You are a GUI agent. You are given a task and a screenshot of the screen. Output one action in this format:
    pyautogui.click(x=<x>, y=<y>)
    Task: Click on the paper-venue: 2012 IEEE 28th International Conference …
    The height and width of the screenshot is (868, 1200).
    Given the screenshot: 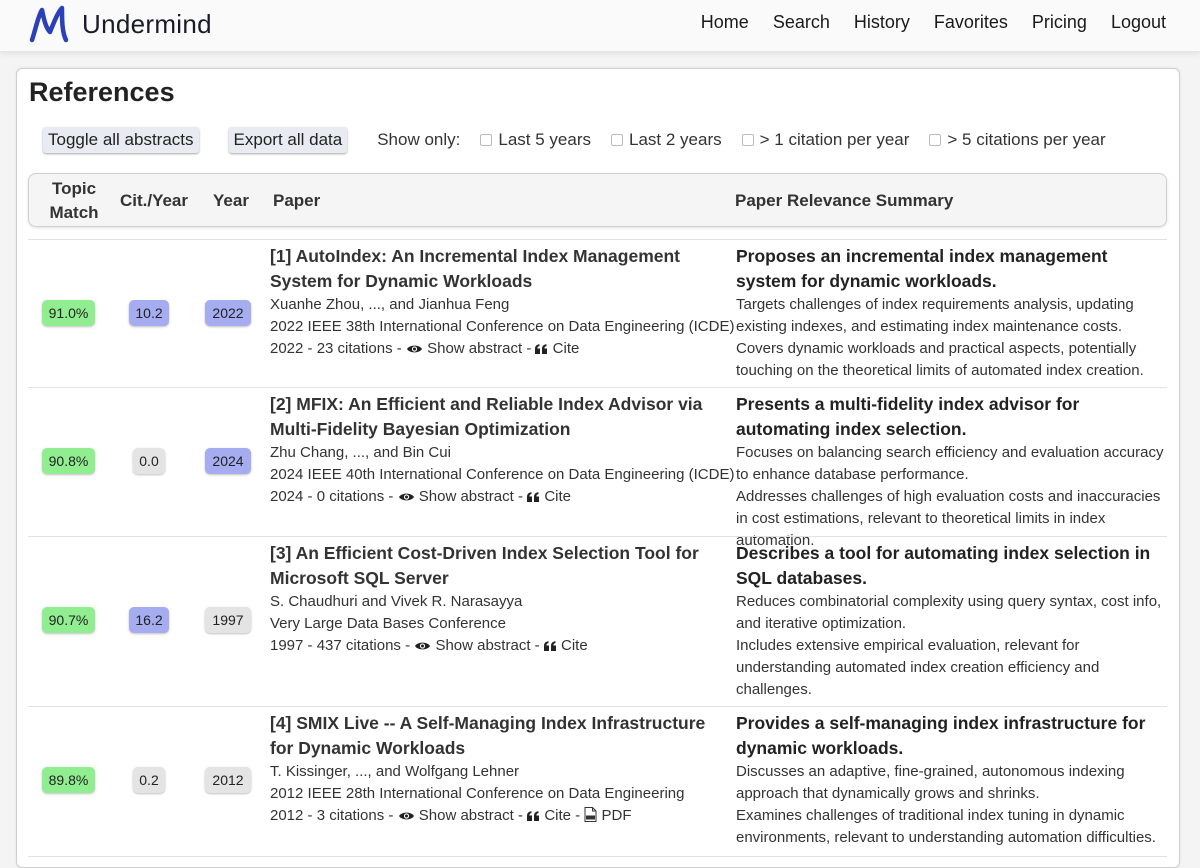 What is the action you would take?
    pyautogui.click(x=477, y=793)
    